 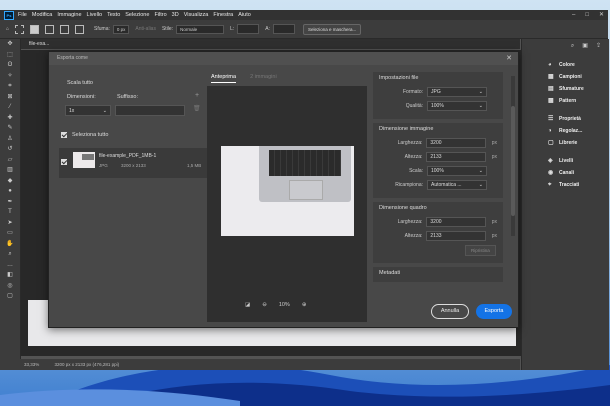 What do you see at coordinates (88, 110) in the screenshot?
I see `scale-select: 1x ⌄` at bounding box center [88, 110].